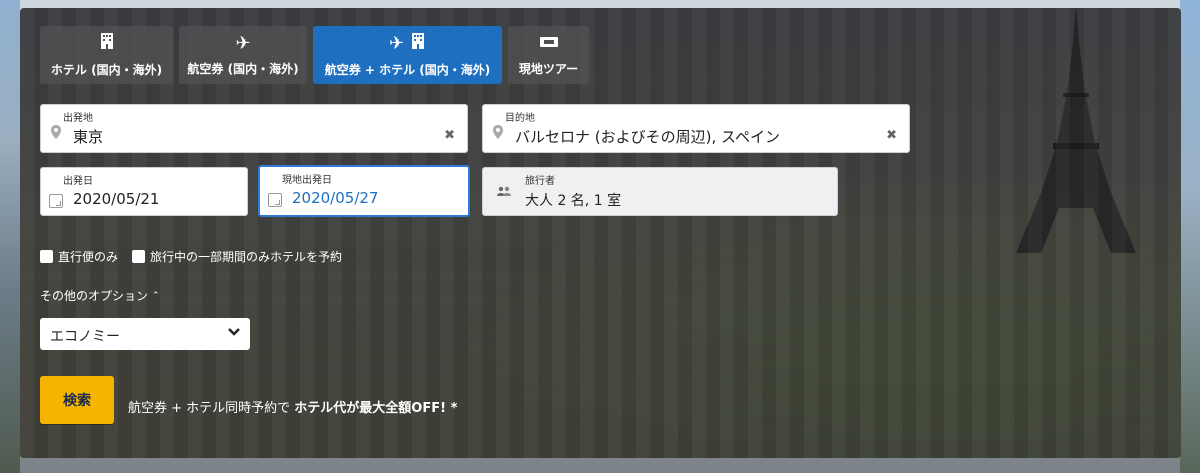  Describe the element at coordinates (211, 408) in the screenshot. I see `promo-normal: 航空券 + ホテル同時予約で` at that location.